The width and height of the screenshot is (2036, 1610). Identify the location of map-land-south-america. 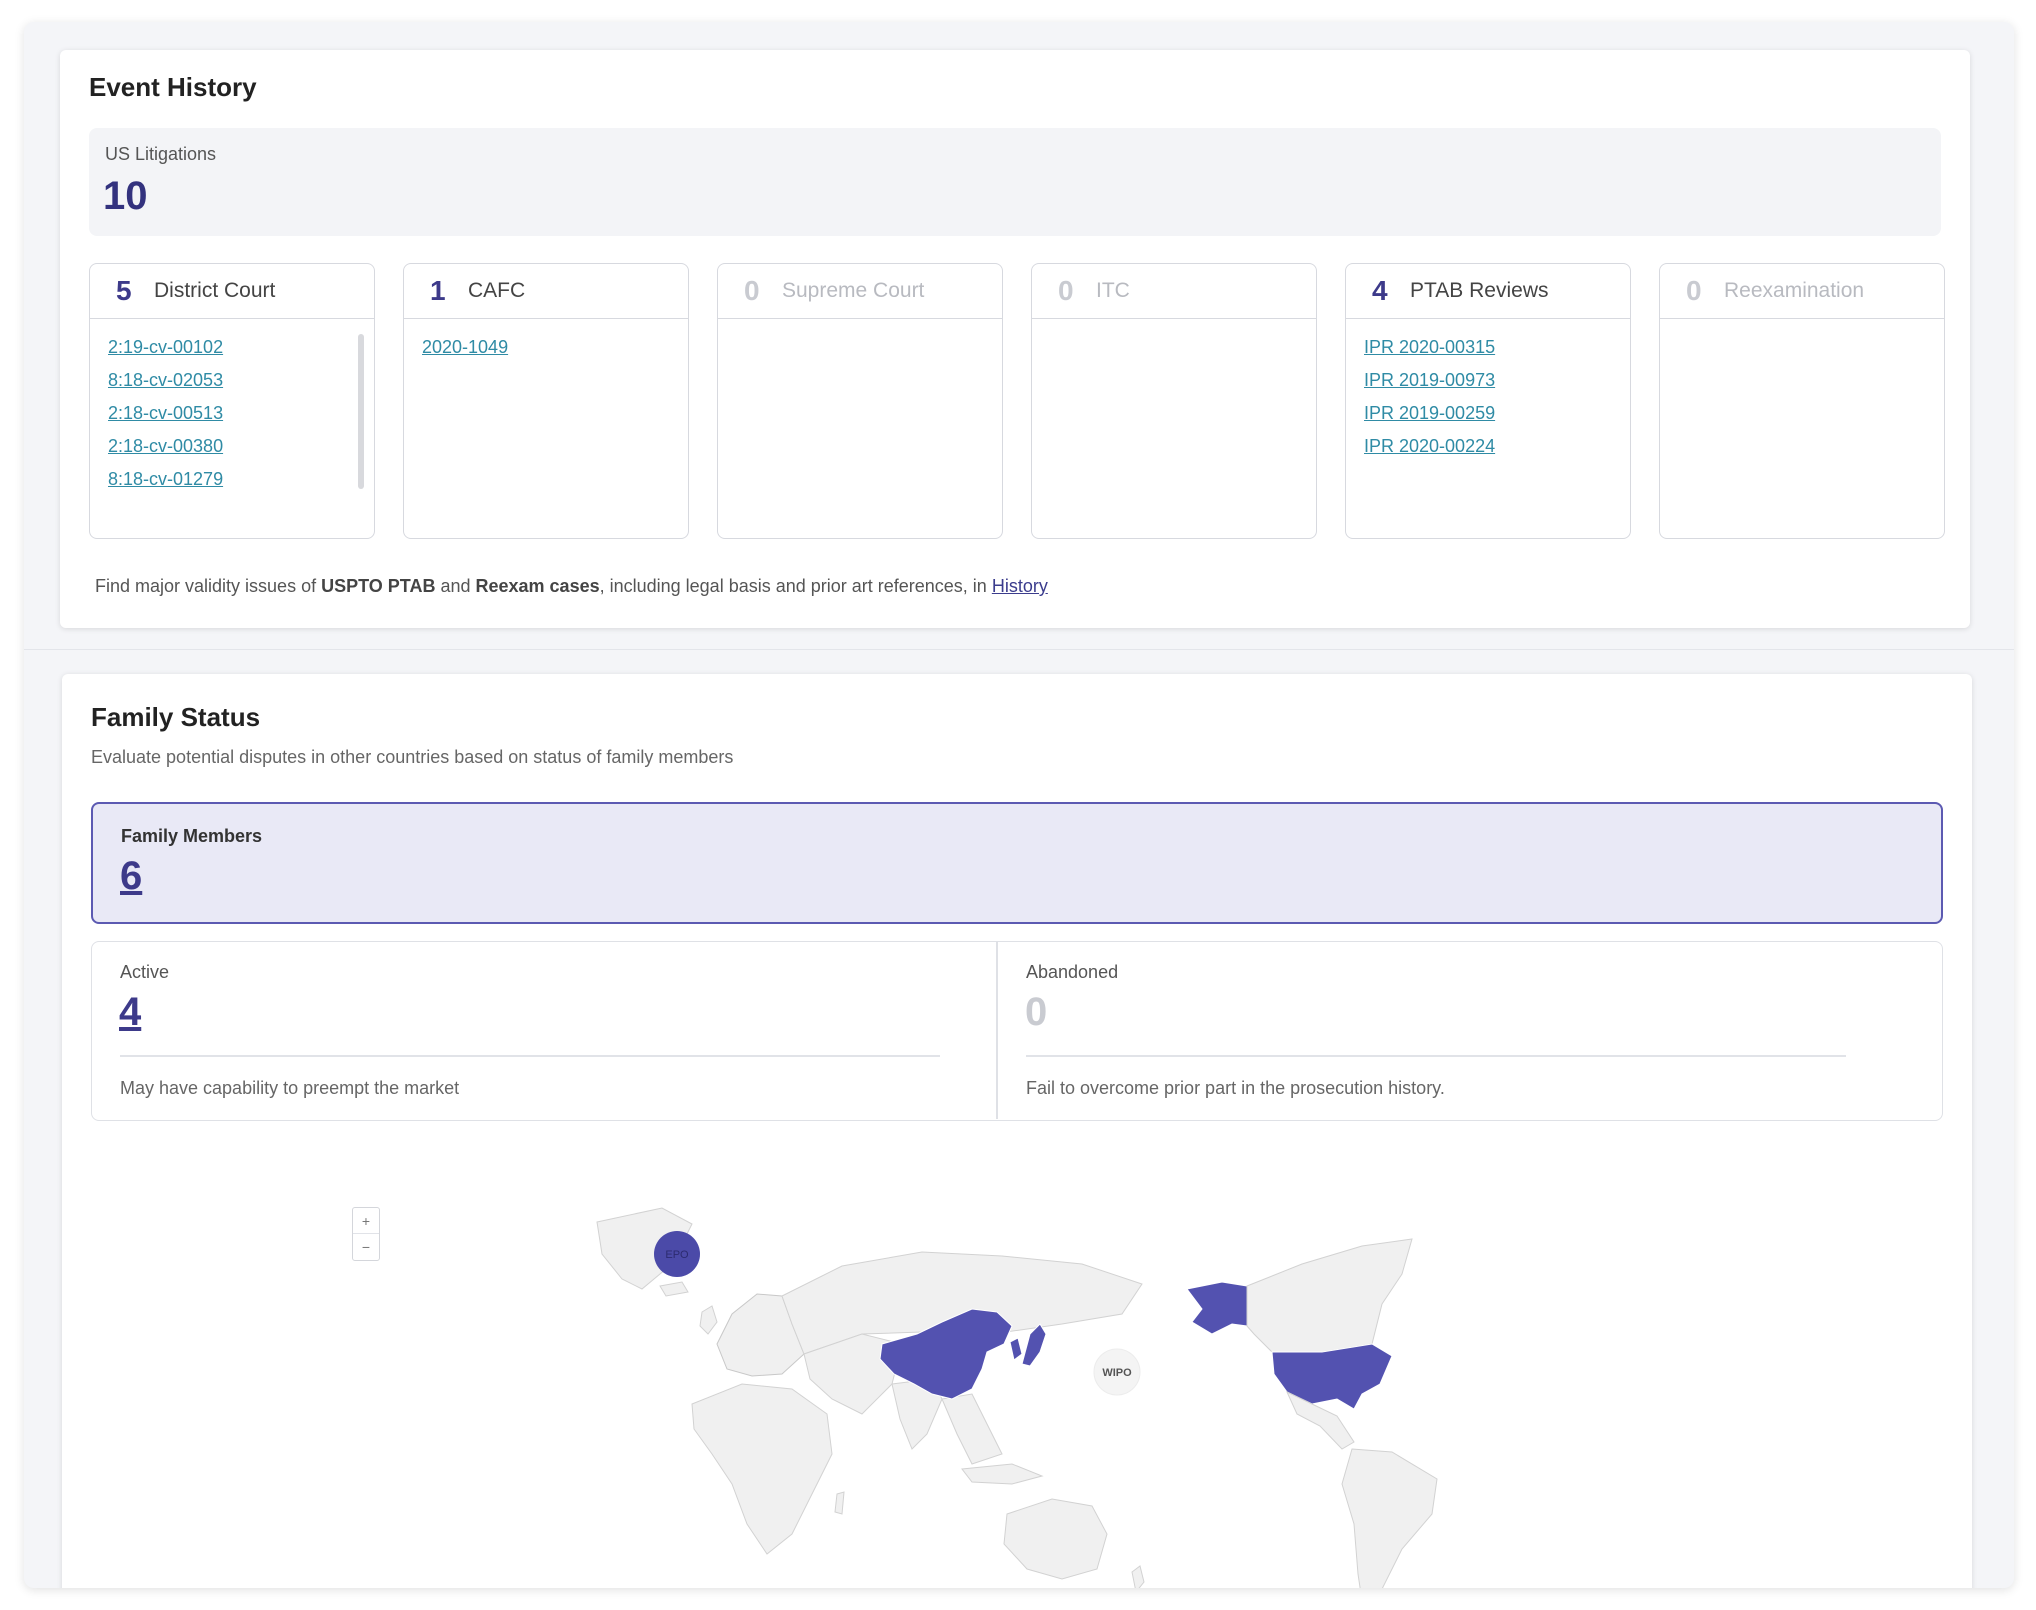
(1389, 1518).